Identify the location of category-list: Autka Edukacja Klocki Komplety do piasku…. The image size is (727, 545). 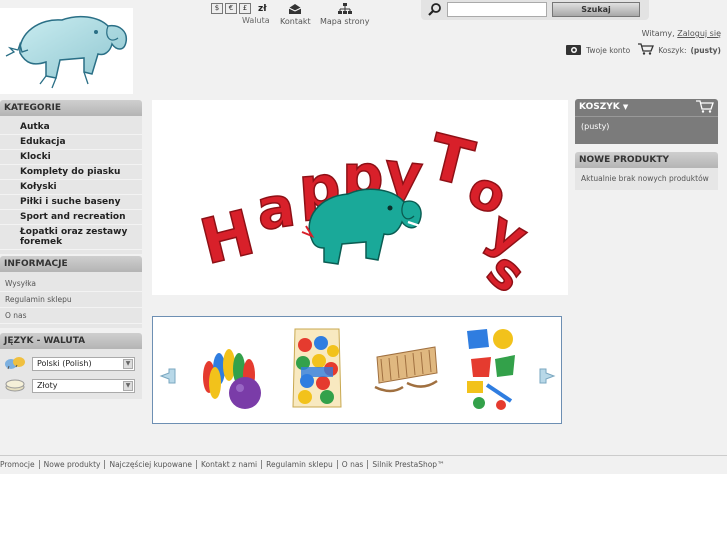
(71, 185).